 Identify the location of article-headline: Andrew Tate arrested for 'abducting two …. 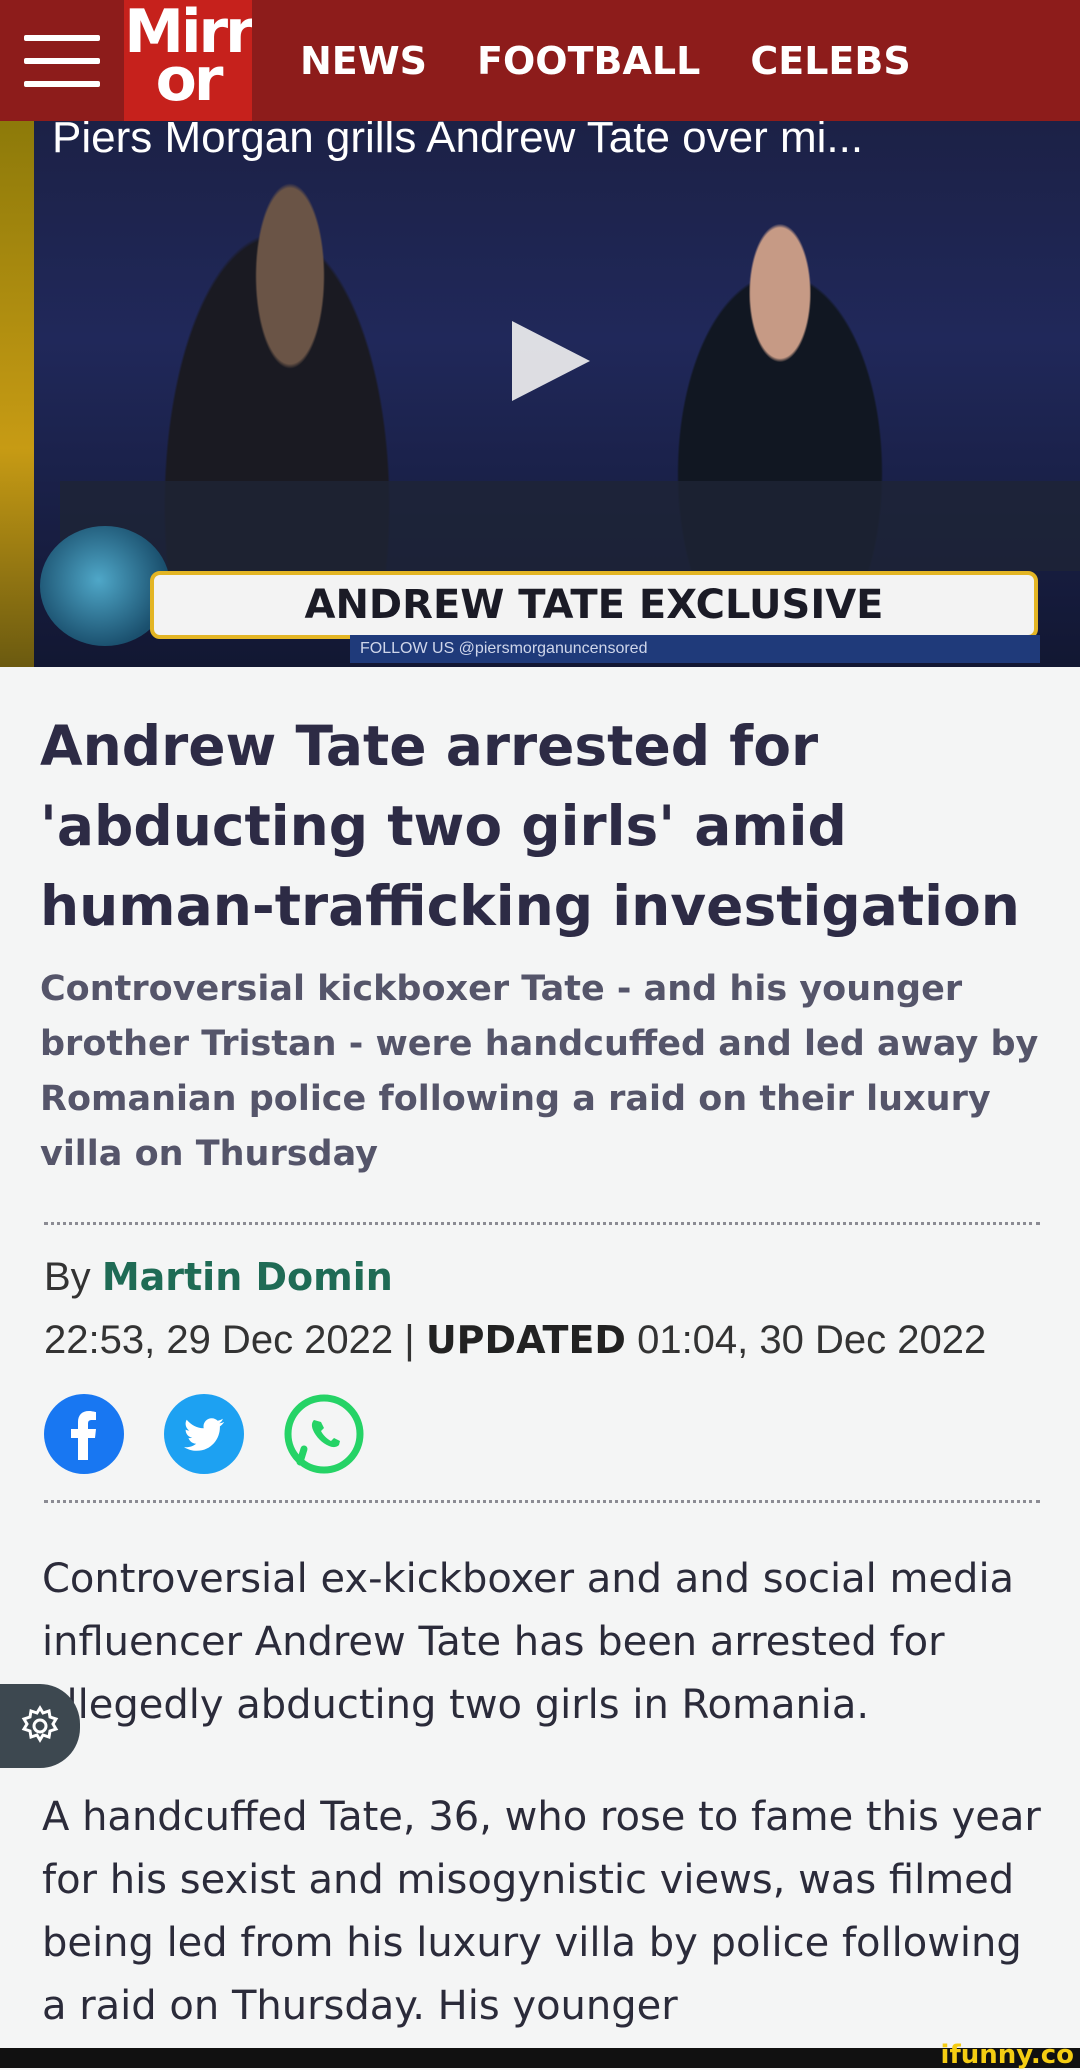
(530, 826).